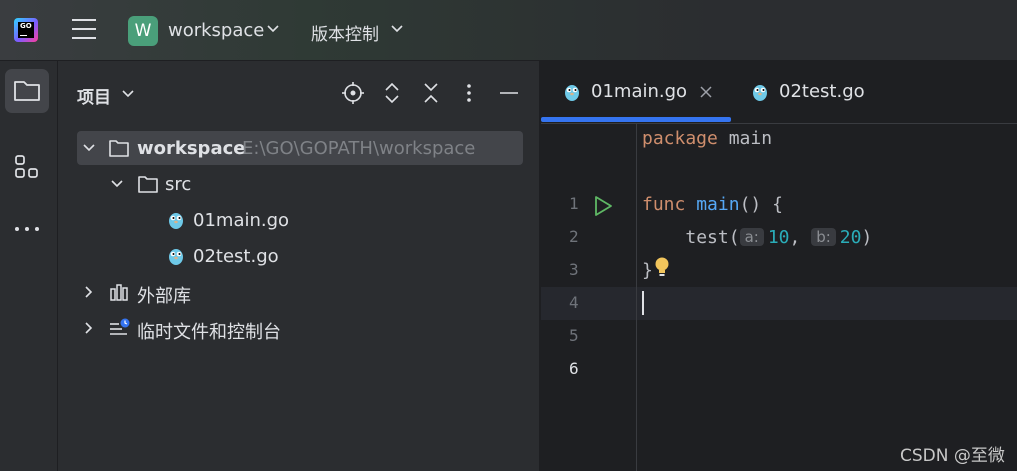  What do you see at coordinates (589, 297) in the screenshot?
I see `editor-gutter: 1 2 3 4 5 6` at bounding box center [589, 297].